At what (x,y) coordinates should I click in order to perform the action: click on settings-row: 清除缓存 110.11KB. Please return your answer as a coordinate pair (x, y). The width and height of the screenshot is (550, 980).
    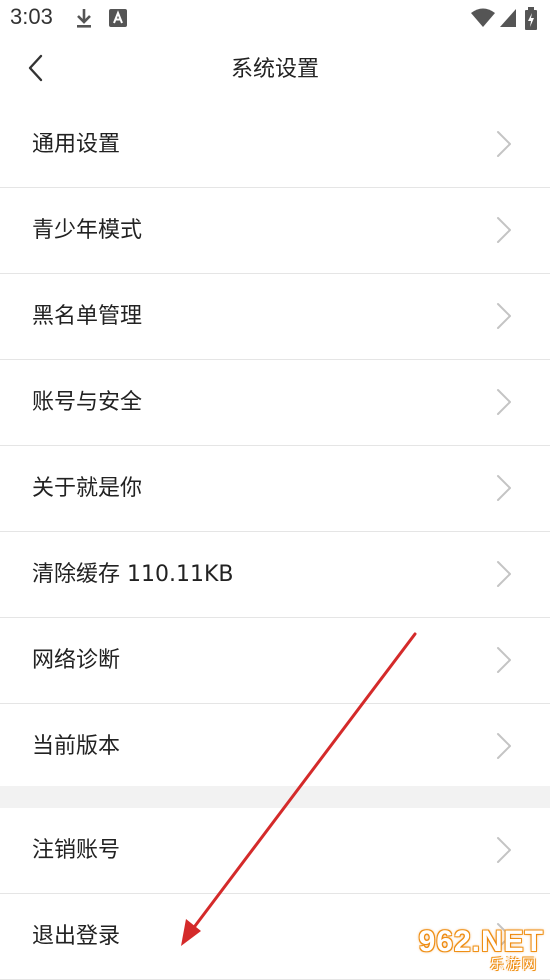
    Looking at the image, I should click on (275, 575).